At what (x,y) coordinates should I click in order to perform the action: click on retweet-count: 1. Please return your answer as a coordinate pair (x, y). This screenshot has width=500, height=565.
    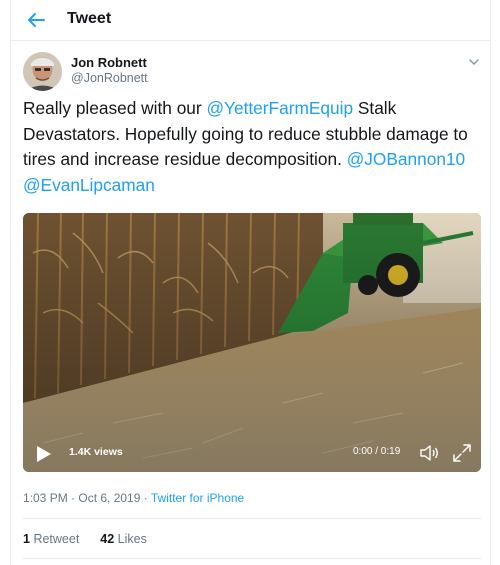
    Looking at the image, I should click on (26, 539).